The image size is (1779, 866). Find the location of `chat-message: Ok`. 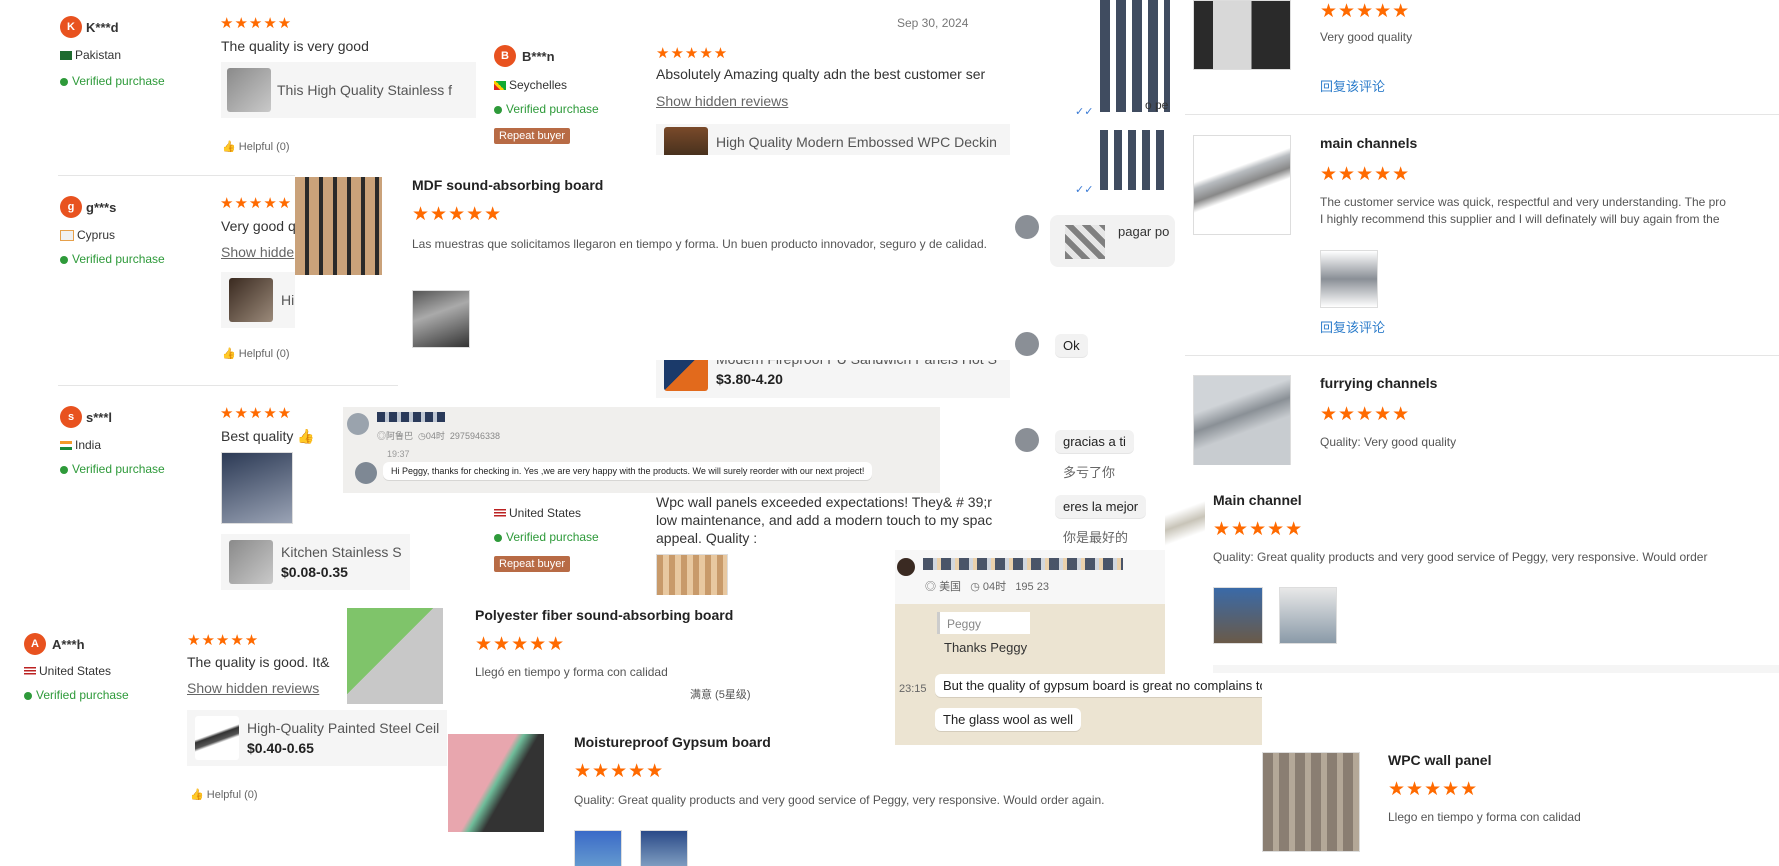

chat-message: Ok is located at coordinates (1071, 345).